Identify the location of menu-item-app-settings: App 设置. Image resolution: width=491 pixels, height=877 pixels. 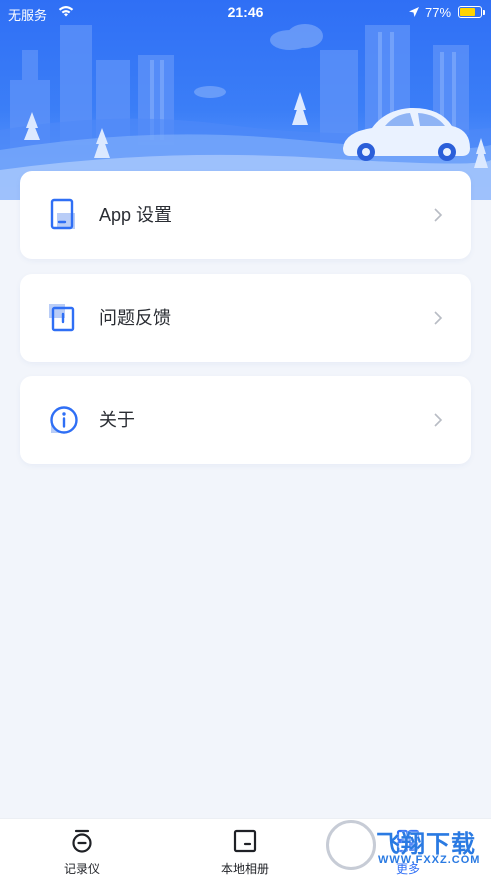
(245, 215).